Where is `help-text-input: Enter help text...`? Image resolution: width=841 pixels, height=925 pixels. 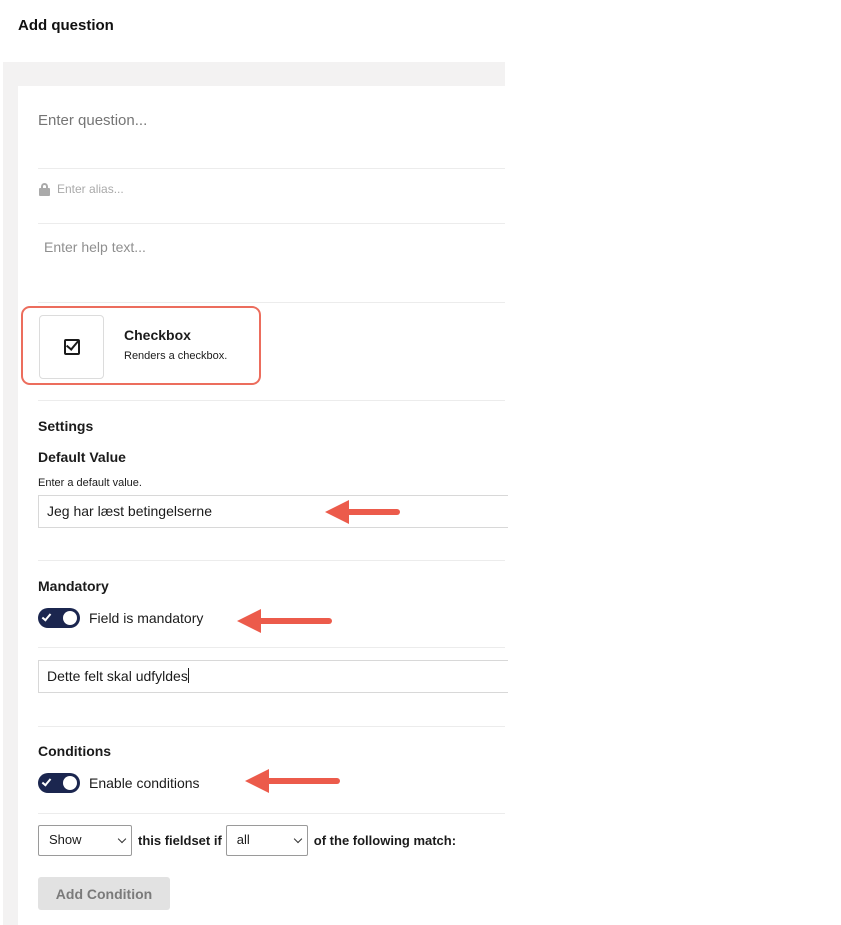 help-text-input: Enter help text... is located at coordinates (95, 247).